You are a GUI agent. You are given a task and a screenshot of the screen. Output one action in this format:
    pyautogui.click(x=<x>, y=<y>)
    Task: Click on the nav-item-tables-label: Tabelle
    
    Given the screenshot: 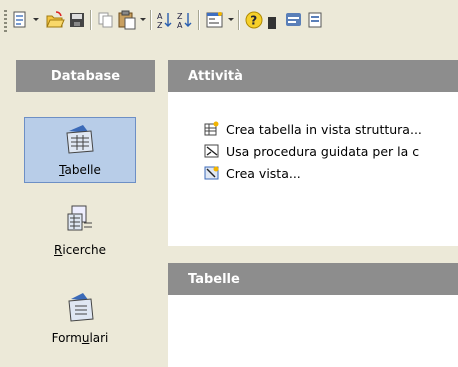 What is the action you would take?
    pyautogui.click(x=80, y=170)
    